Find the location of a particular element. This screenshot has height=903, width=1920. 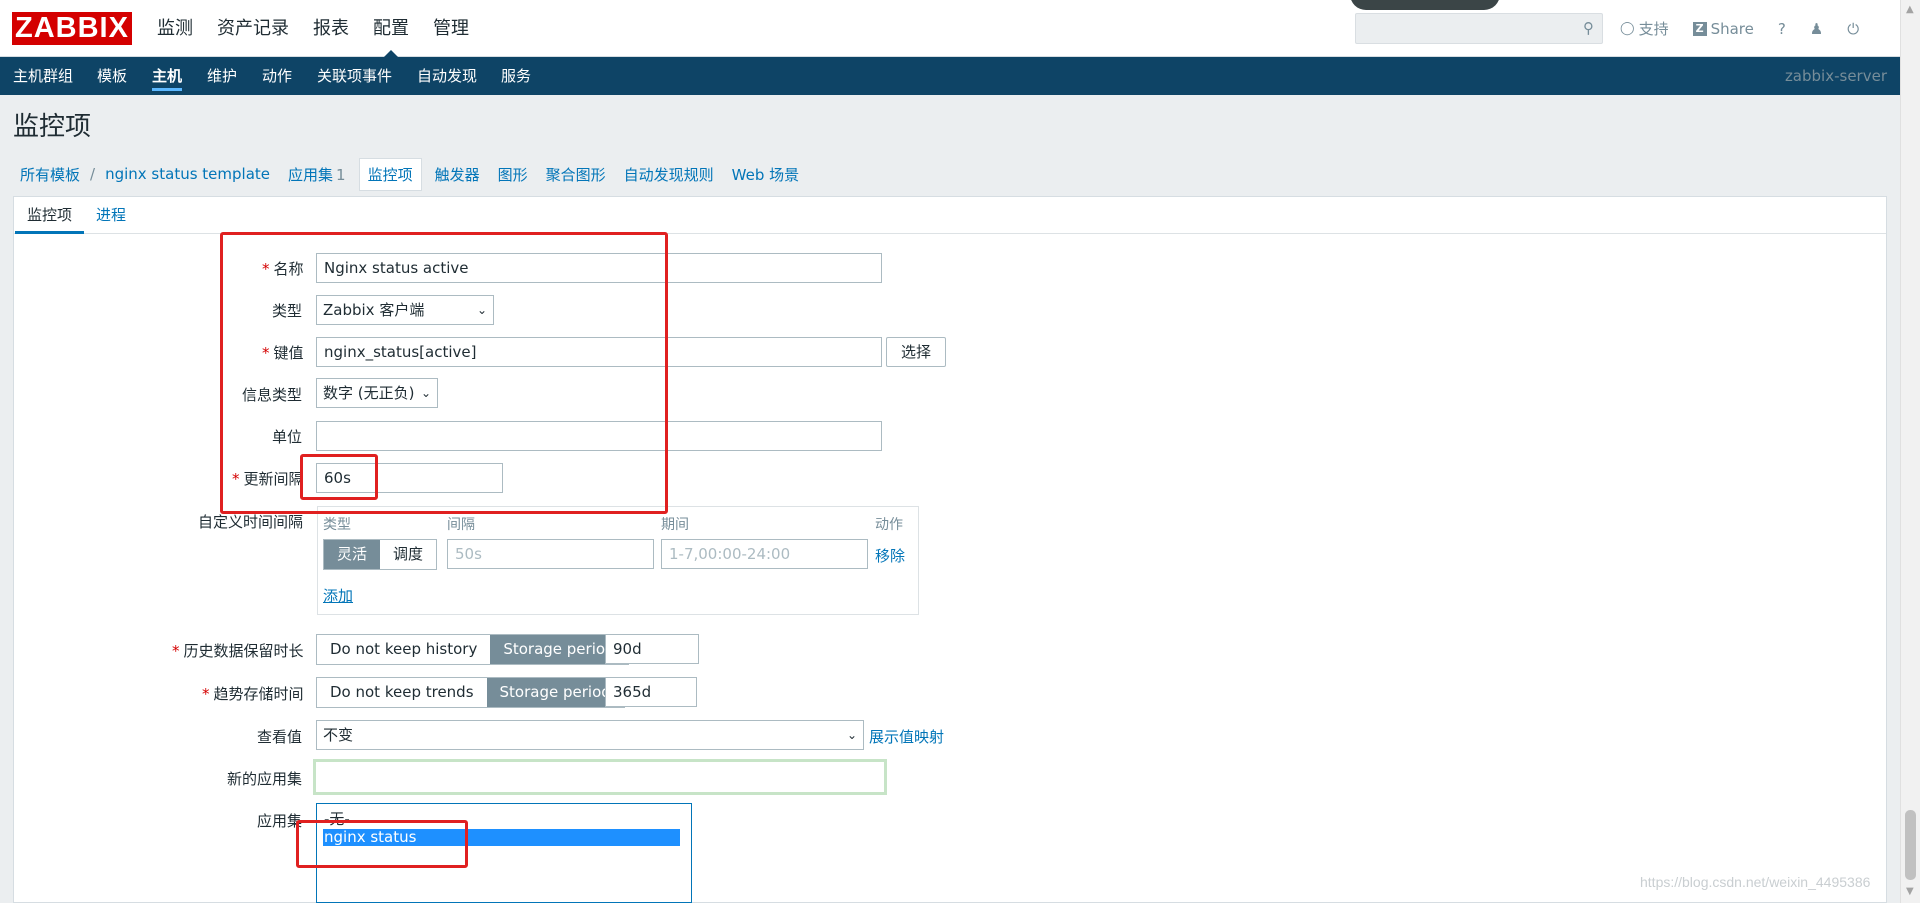

logout-link: ⏻ is located at coordinates (1853, 29).